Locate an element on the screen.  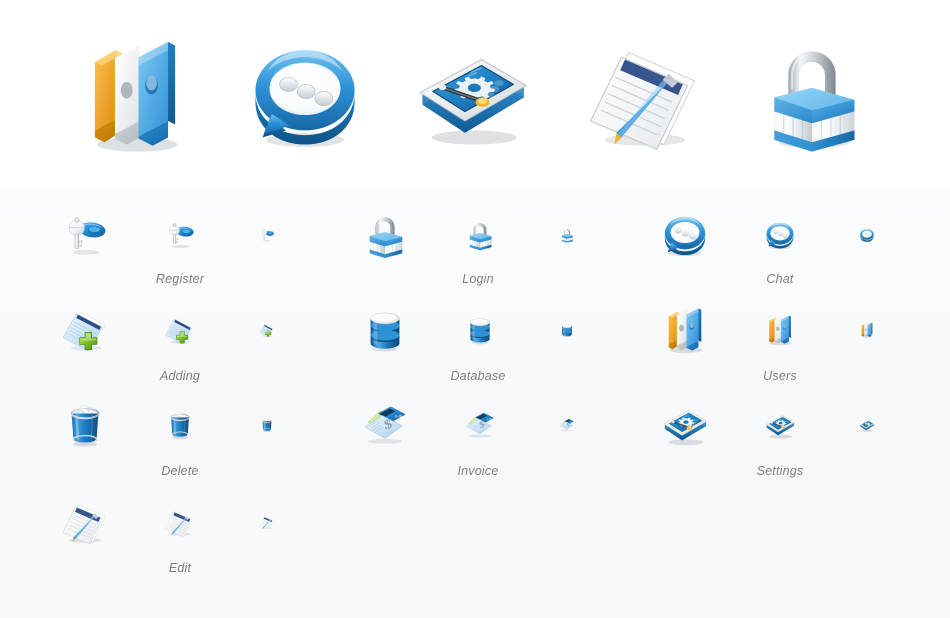
icon-adding-medium is located at coordinates (180, 330).